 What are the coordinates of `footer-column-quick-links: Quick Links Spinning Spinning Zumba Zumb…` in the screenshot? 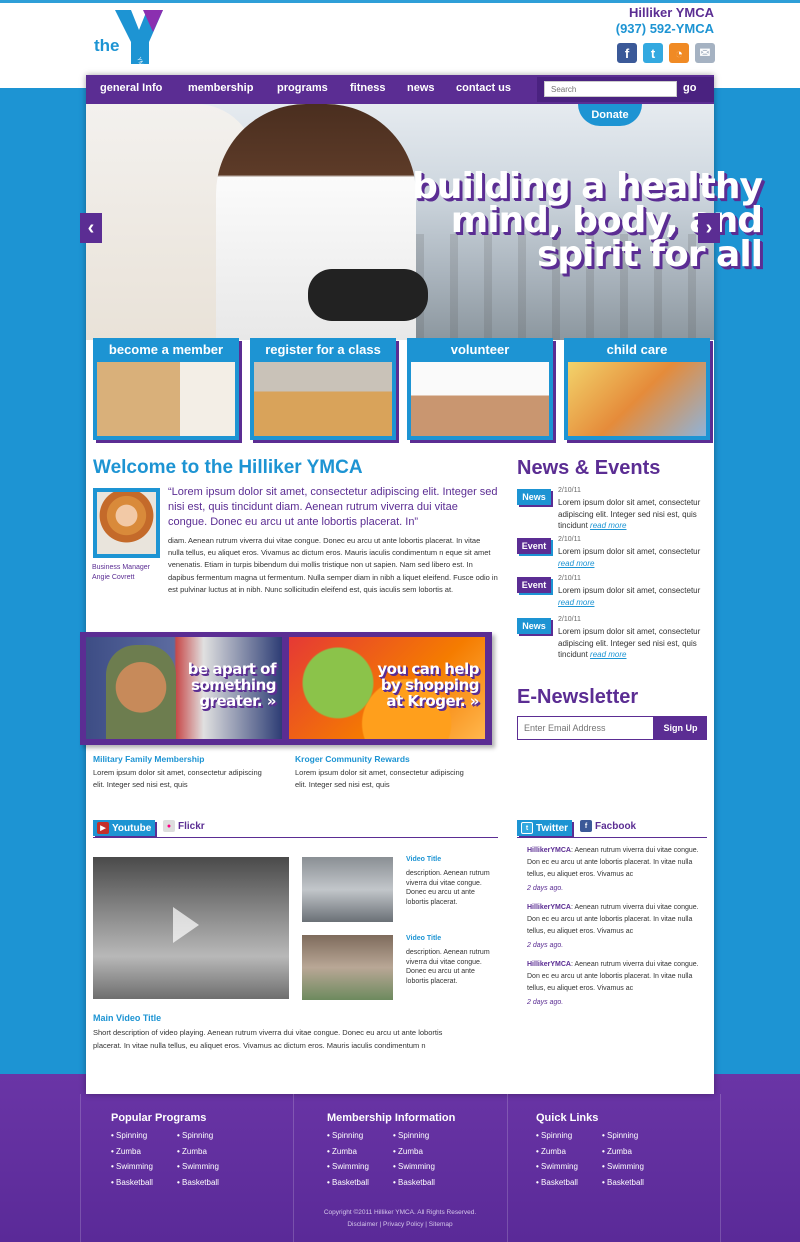 It's located at (602, 1150).